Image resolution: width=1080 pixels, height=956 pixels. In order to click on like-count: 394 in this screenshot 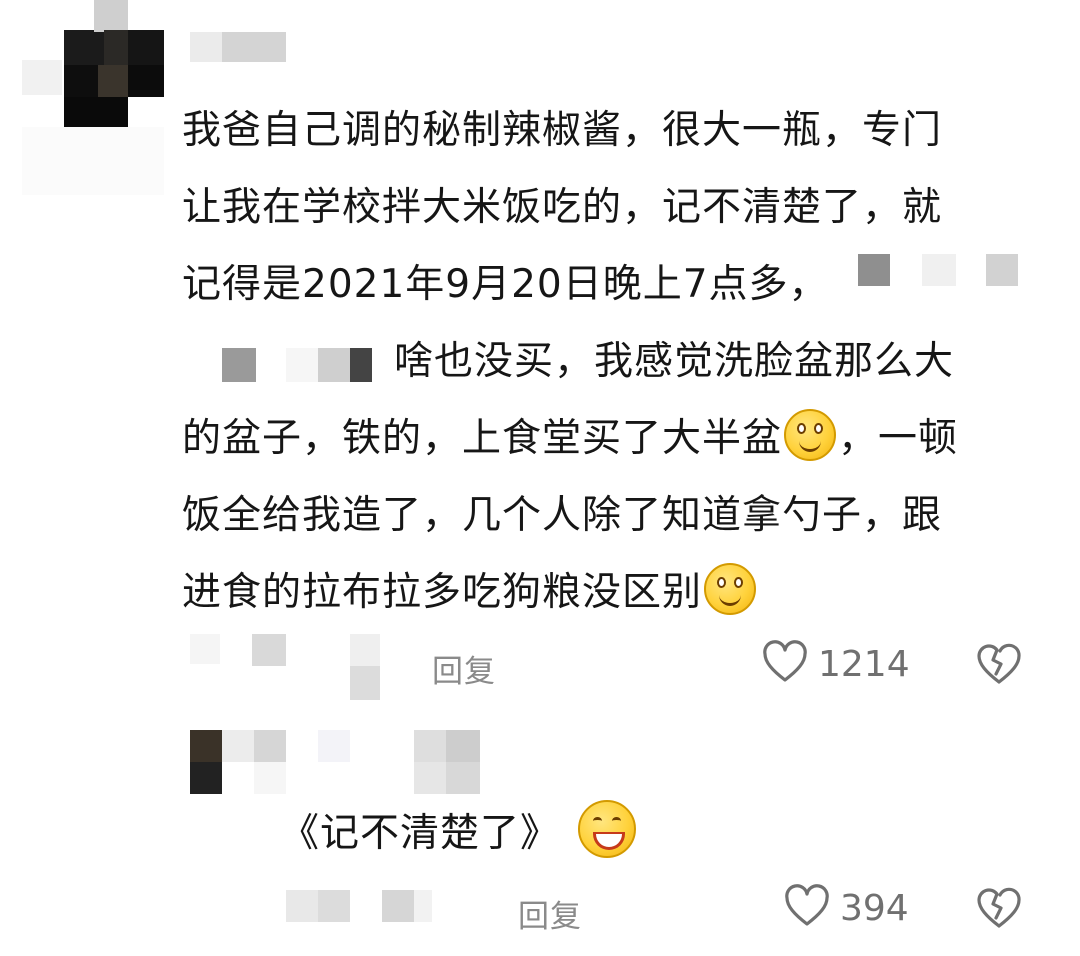, I will do `click(874, 908)`.